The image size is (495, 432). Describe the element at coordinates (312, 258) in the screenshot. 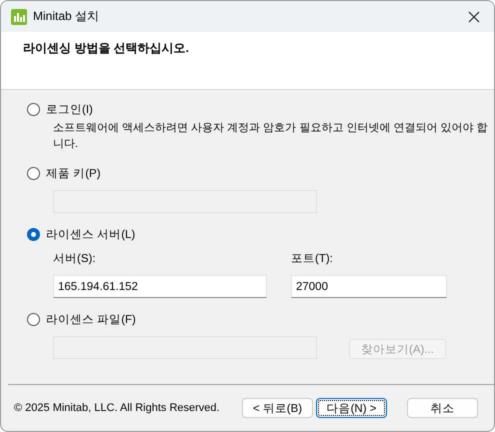

I see `field-label: 포트(T):` at that location.